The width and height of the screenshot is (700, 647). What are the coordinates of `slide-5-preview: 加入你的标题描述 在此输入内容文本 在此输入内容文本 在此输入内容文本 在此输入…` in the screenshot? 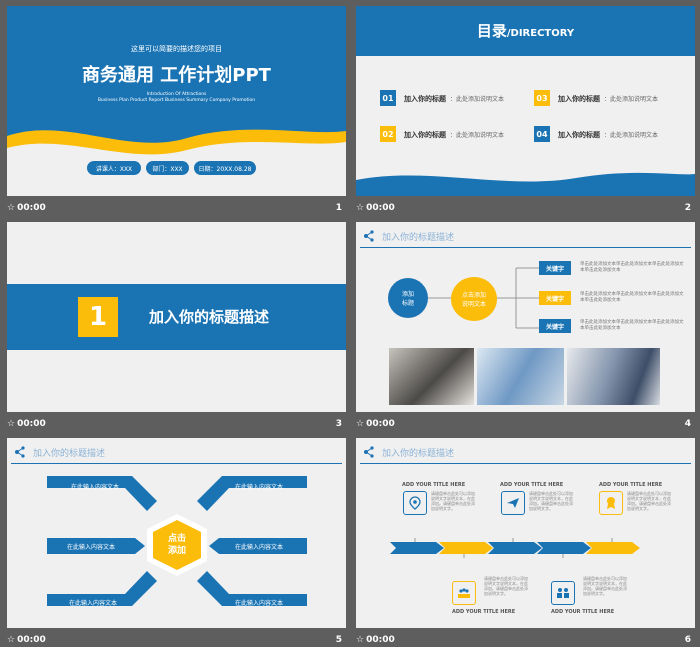 It's located at (176, 533).